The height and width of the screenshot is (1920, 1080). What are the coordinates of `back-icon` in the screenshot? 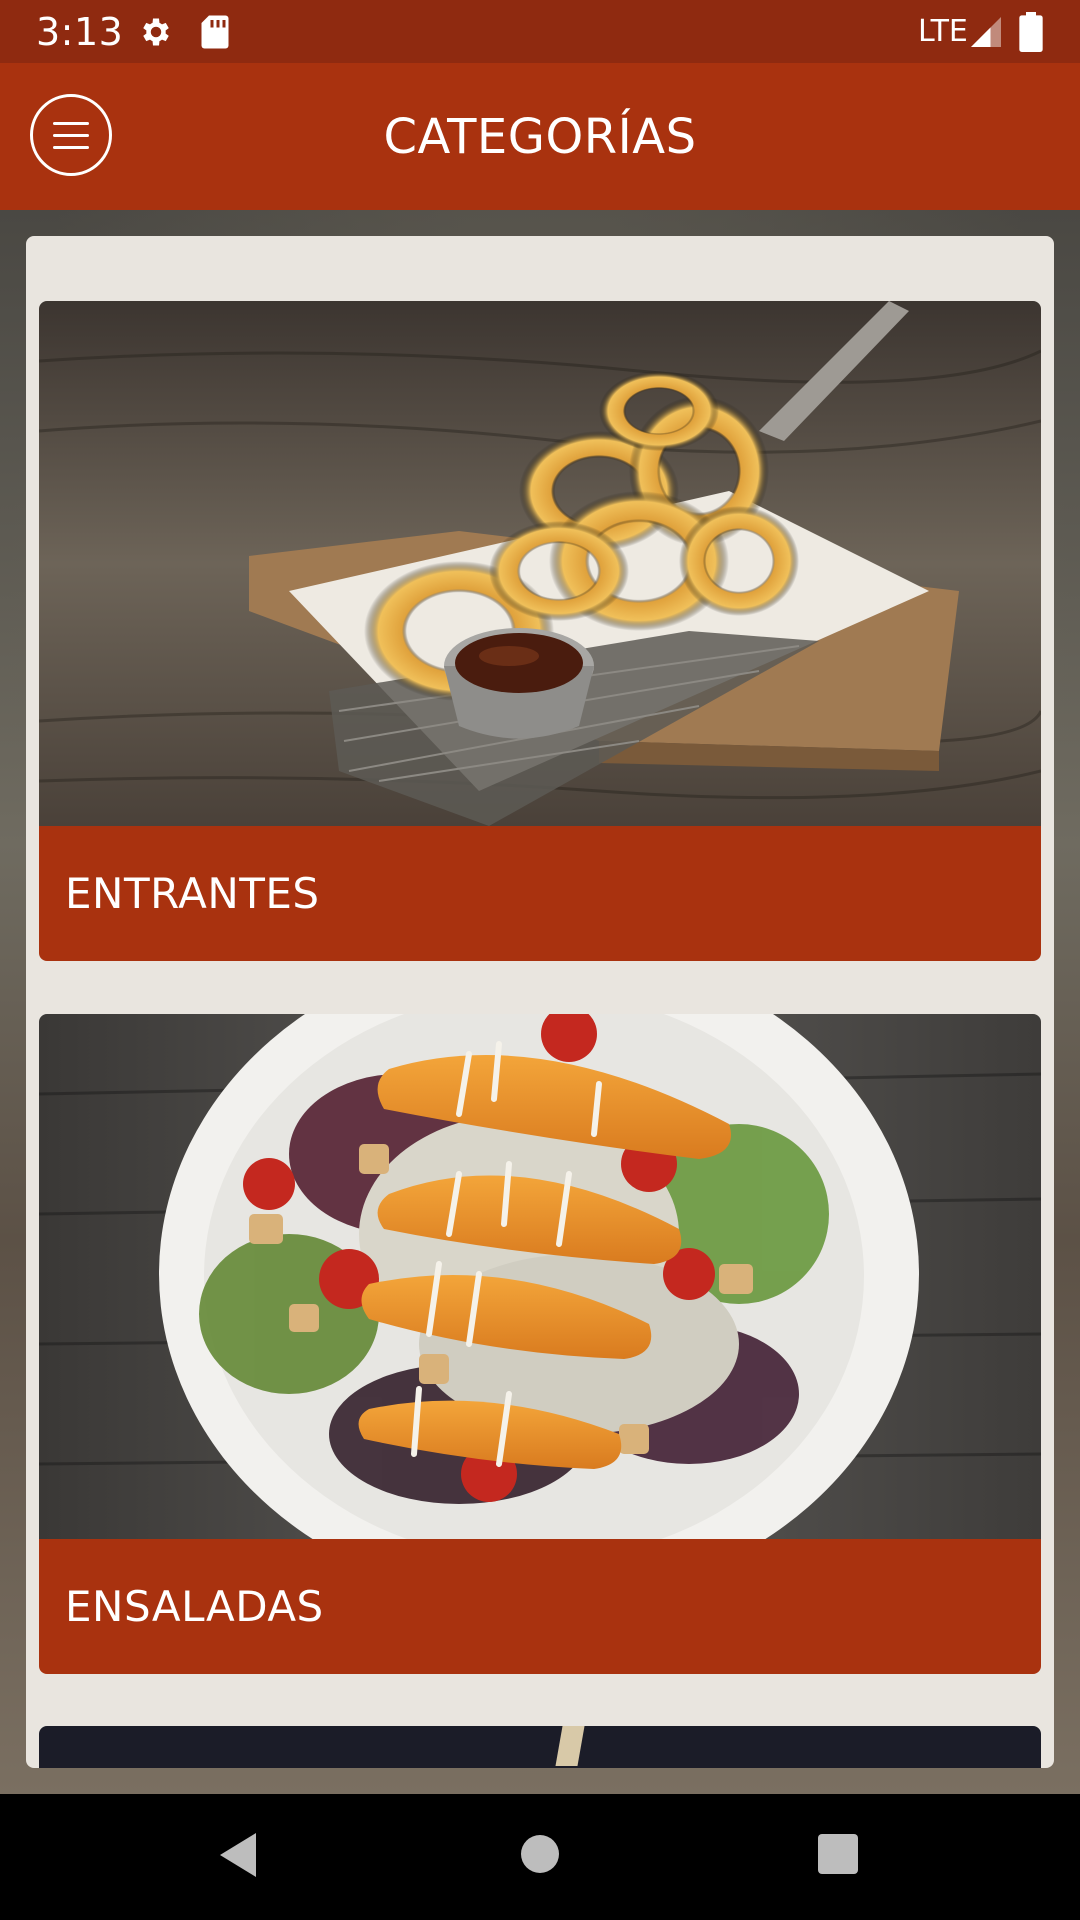 It's located at (238, 1857).